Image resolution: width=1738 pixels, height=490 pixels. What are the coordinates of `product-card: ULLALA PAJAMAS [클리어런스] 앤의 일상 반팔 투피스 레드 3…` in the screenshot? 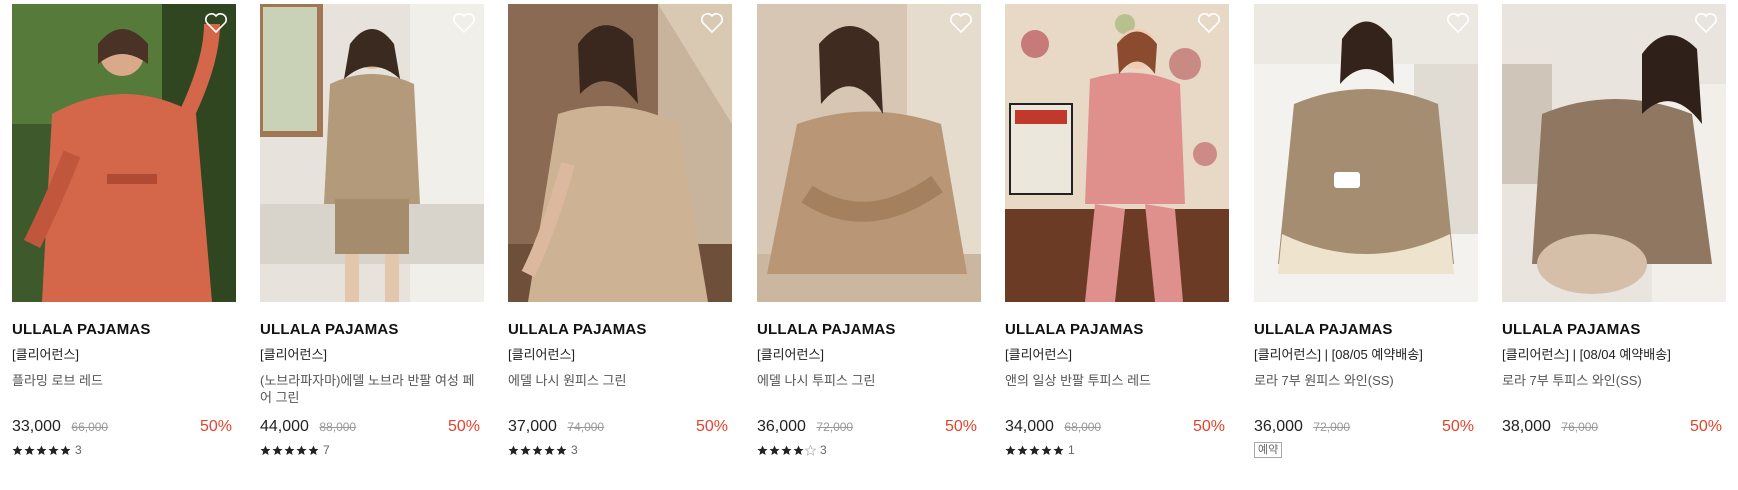 It's located at (1117, 231).